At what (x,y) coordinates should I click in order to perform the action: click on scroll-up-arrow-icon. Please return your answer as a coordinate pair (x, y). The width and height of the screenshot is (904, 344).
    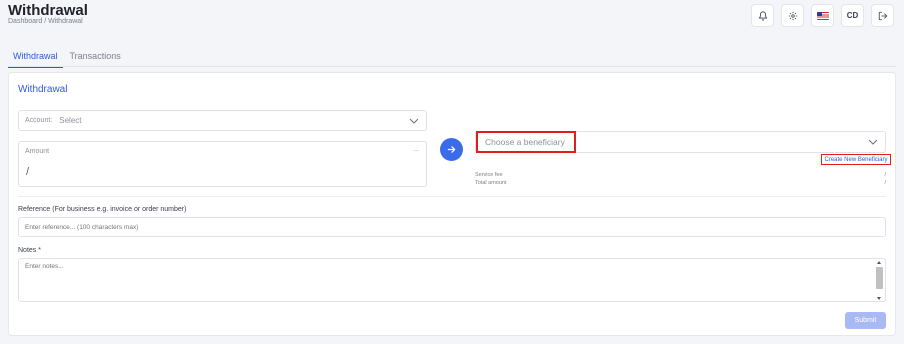
    Looking at the image, I should click on (879, 262).